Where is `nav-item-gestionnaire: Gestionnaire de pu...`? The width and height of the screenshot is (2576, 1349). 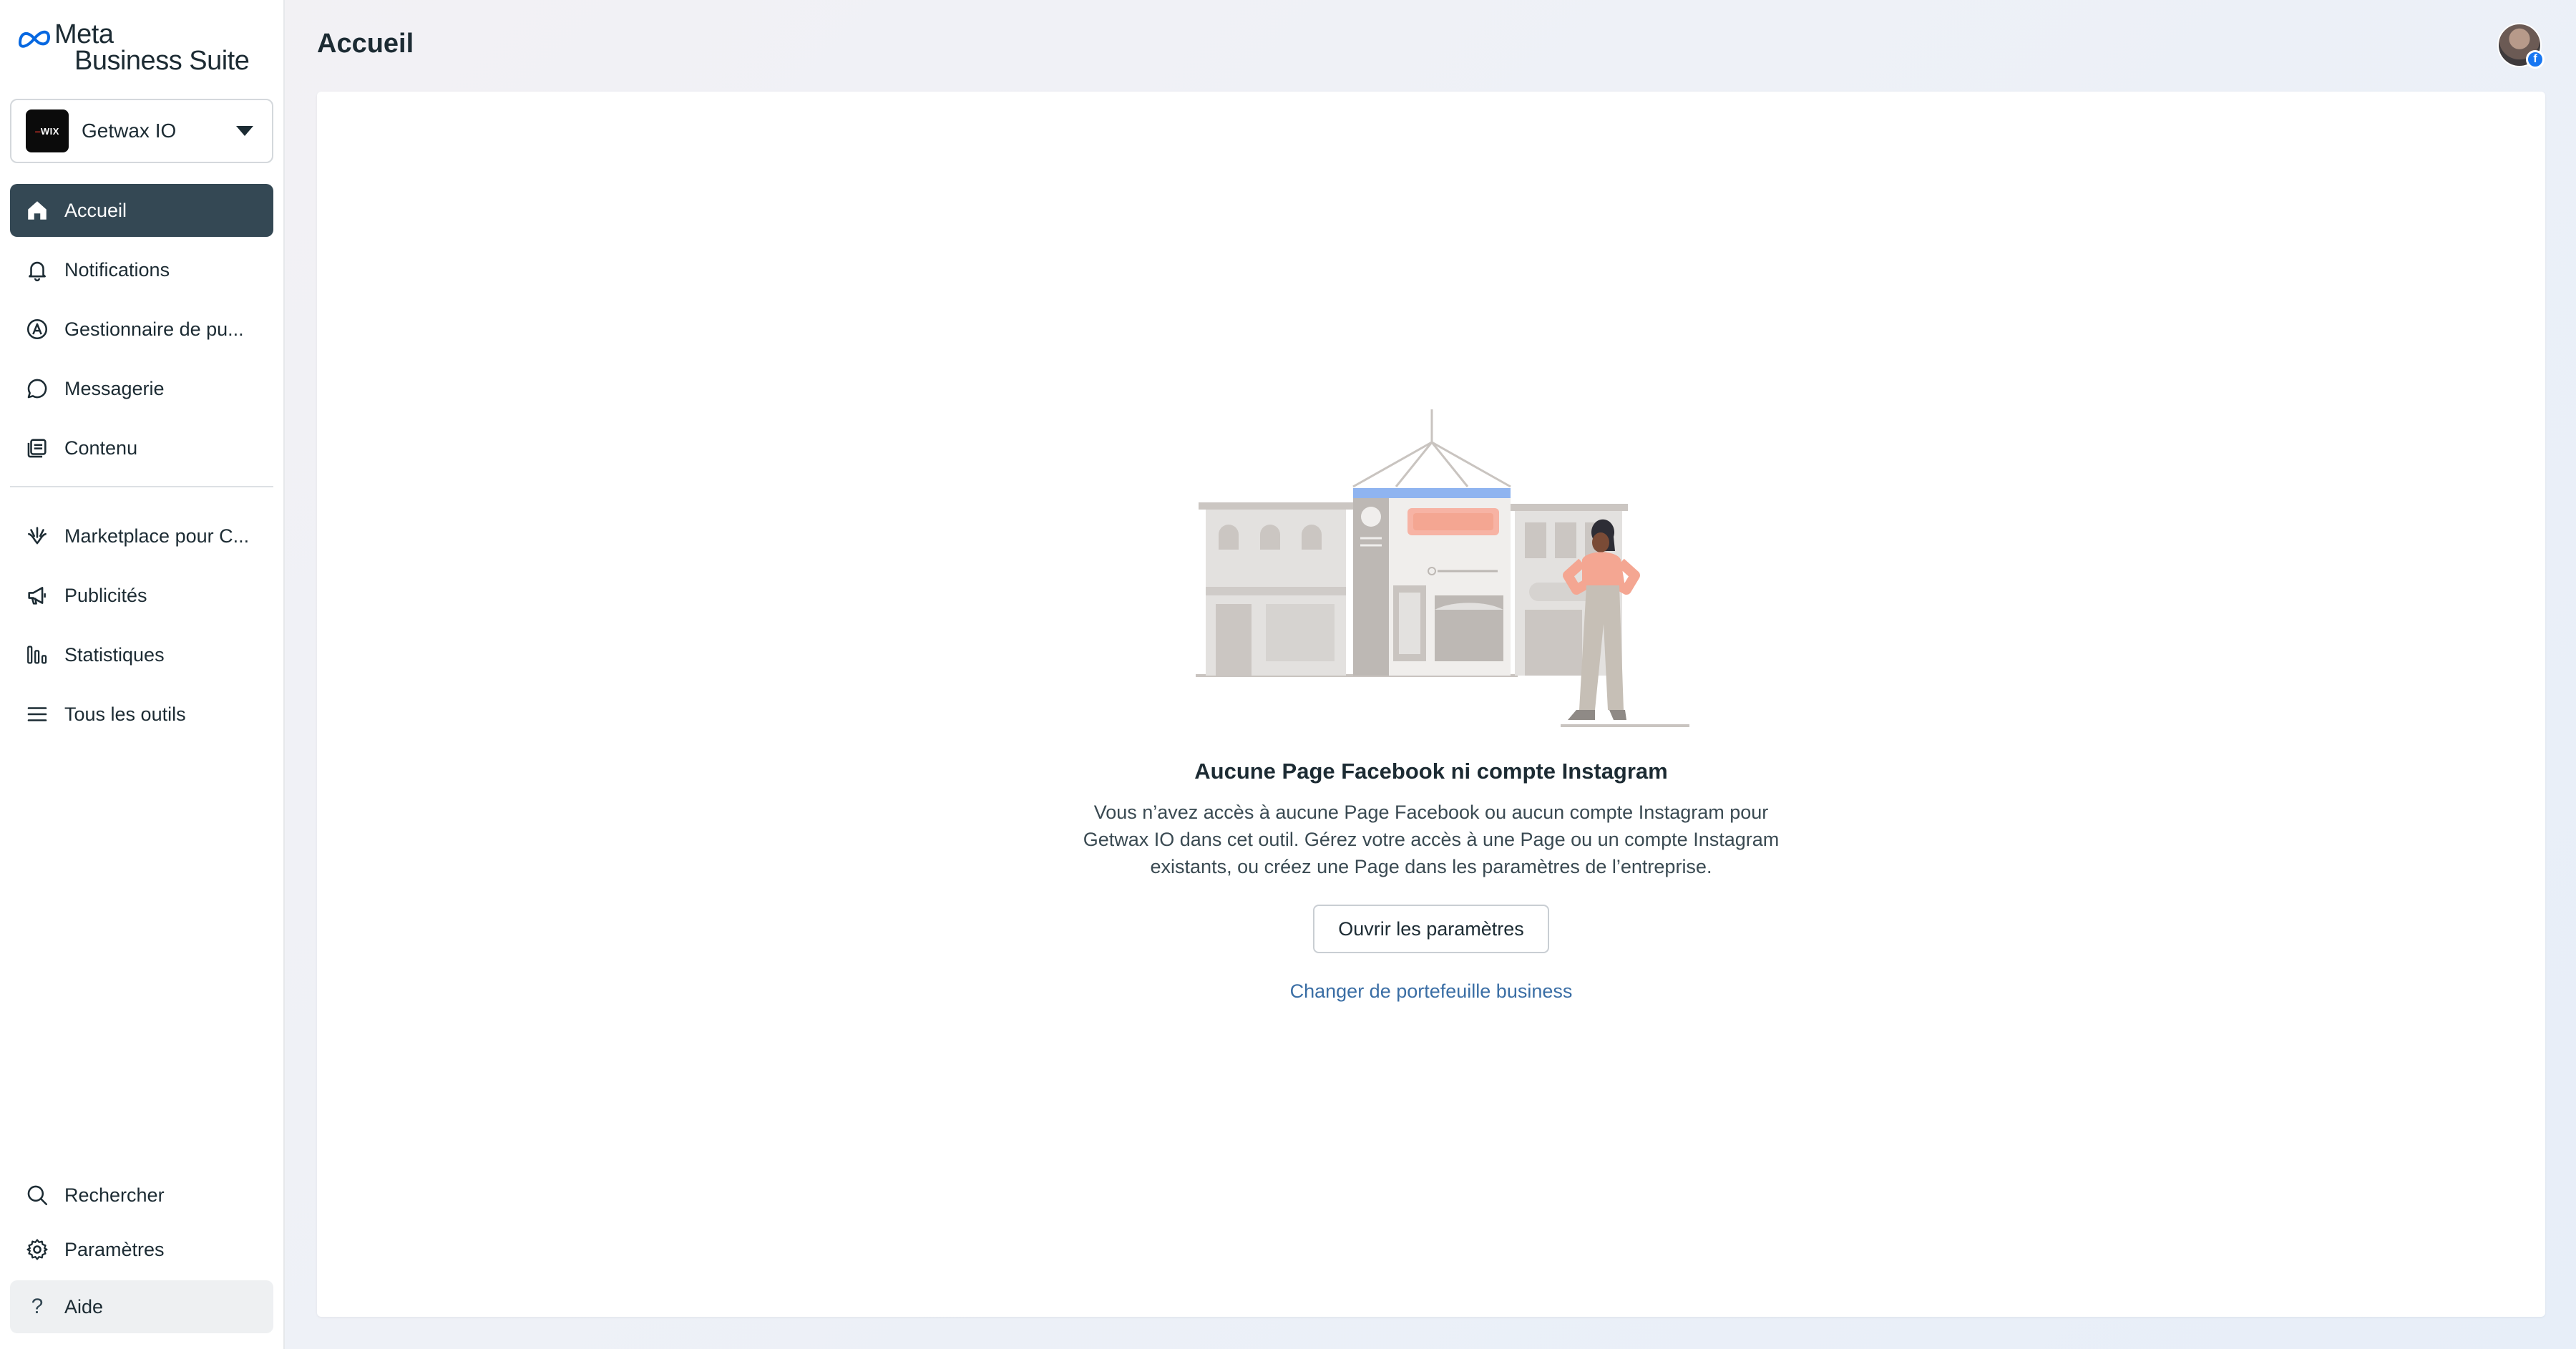
nav-item-gestionnaire: Gestionnaire de pu... is located at coordinates (141, 329).